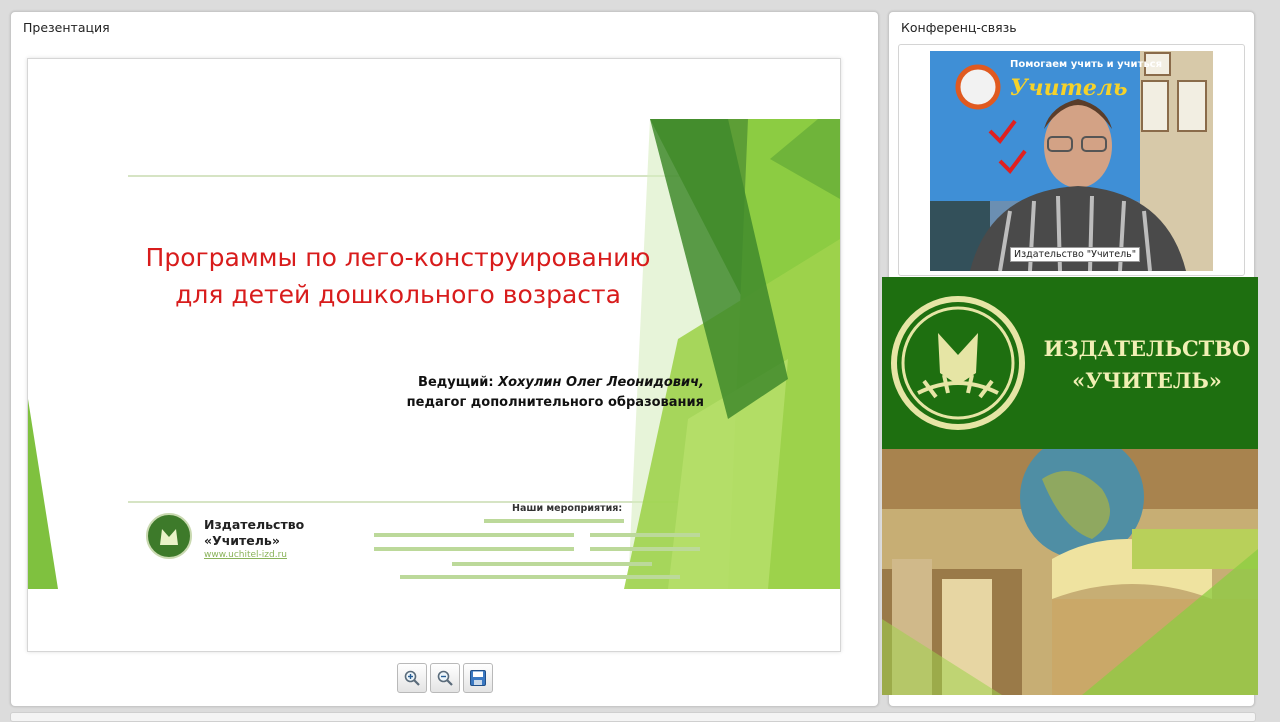  What do you see at coordinates (1075, 254) in the screenshot?
I see `video-participant-label: Издательство "Учитель"` at bounding box center [1075, 254].